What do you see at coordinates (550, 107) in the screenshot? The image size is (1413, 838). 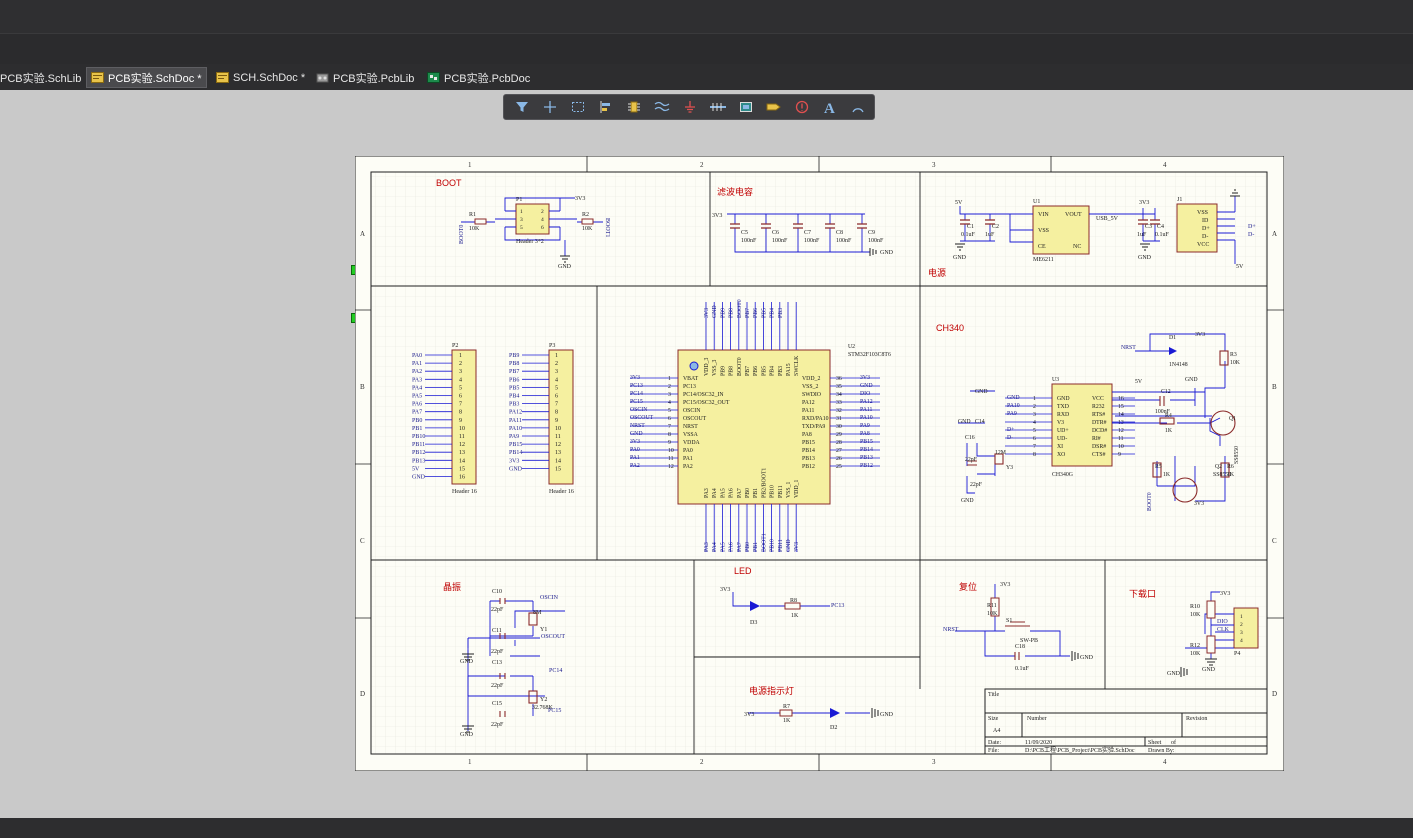 I see `cross-probe-icon` at bounding box center [550, 107].